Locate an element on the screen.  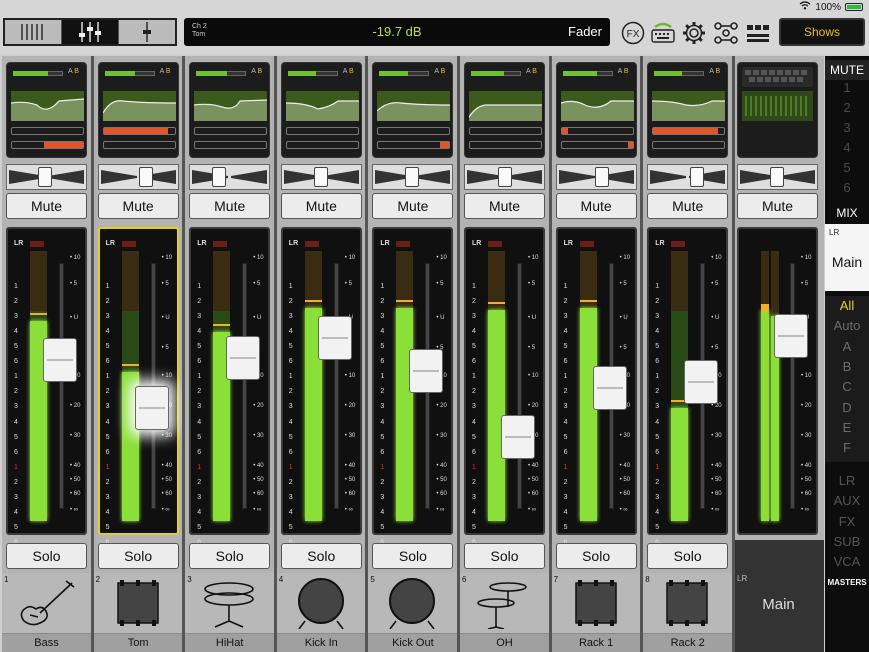
filter-button: B is located at coordinates (847, 366).